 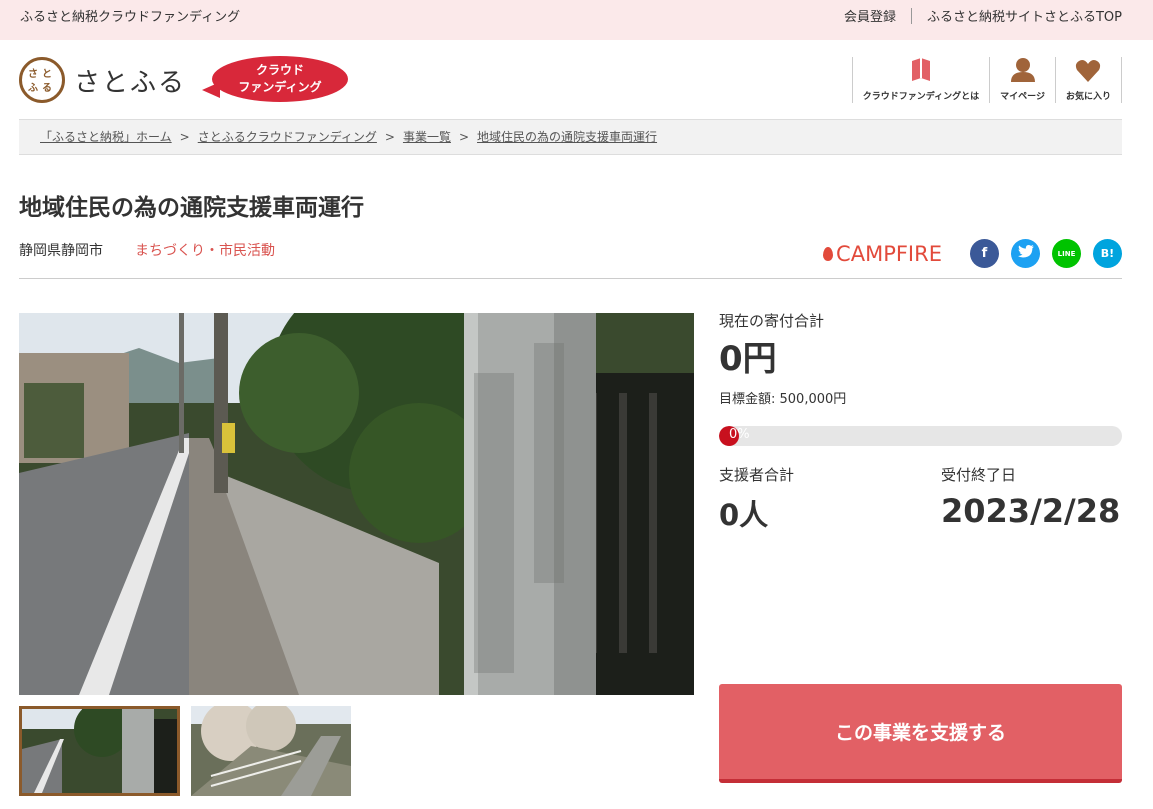 What do you see at coordinates (979, 475) in the screenshot?
I see `deadline-label: 受付終了日` at bounding box center [979, 475].